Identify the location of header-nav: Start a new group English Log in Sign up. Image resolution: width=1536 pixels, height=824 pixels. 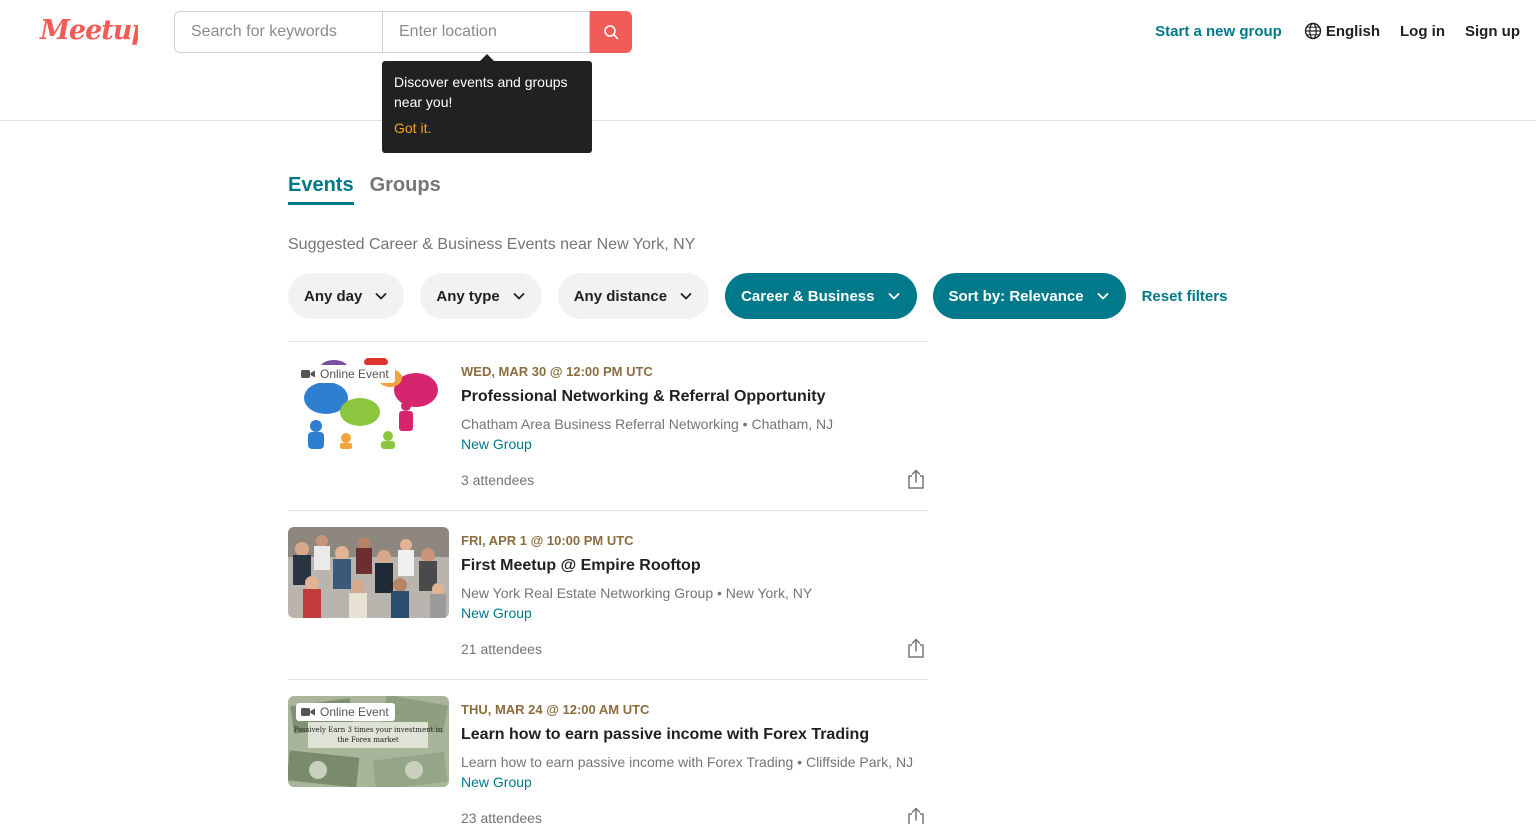
(1337, 31).